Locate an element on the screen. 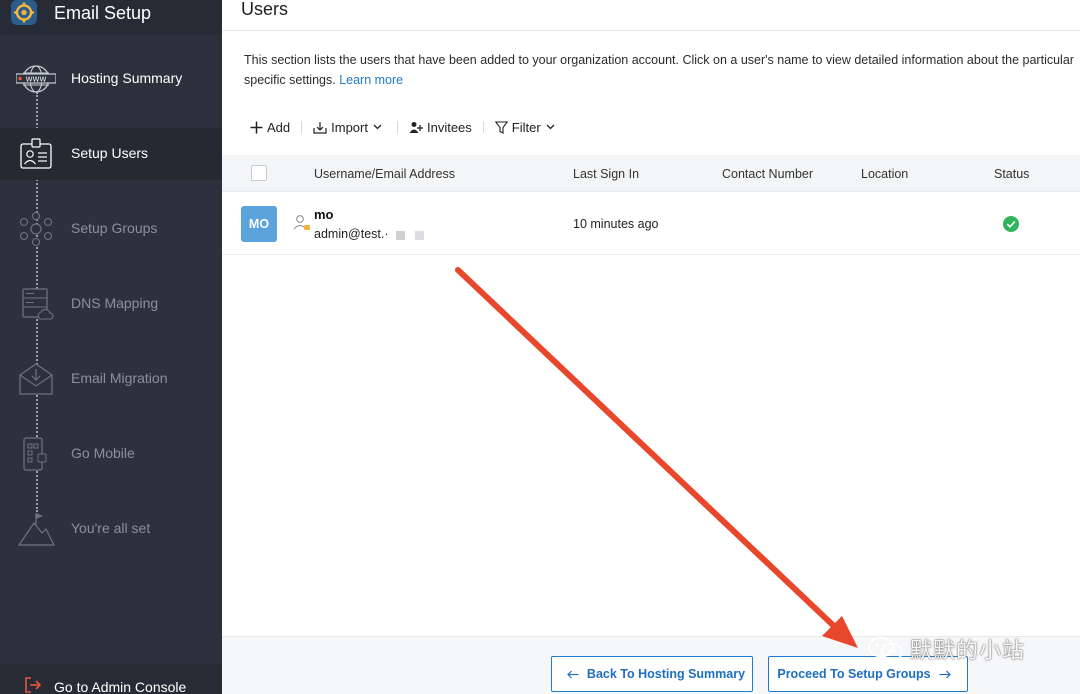 The height and width of the screenshot is (694, 1080). user-email: admin@test.· is located at coordinates (351, 234).